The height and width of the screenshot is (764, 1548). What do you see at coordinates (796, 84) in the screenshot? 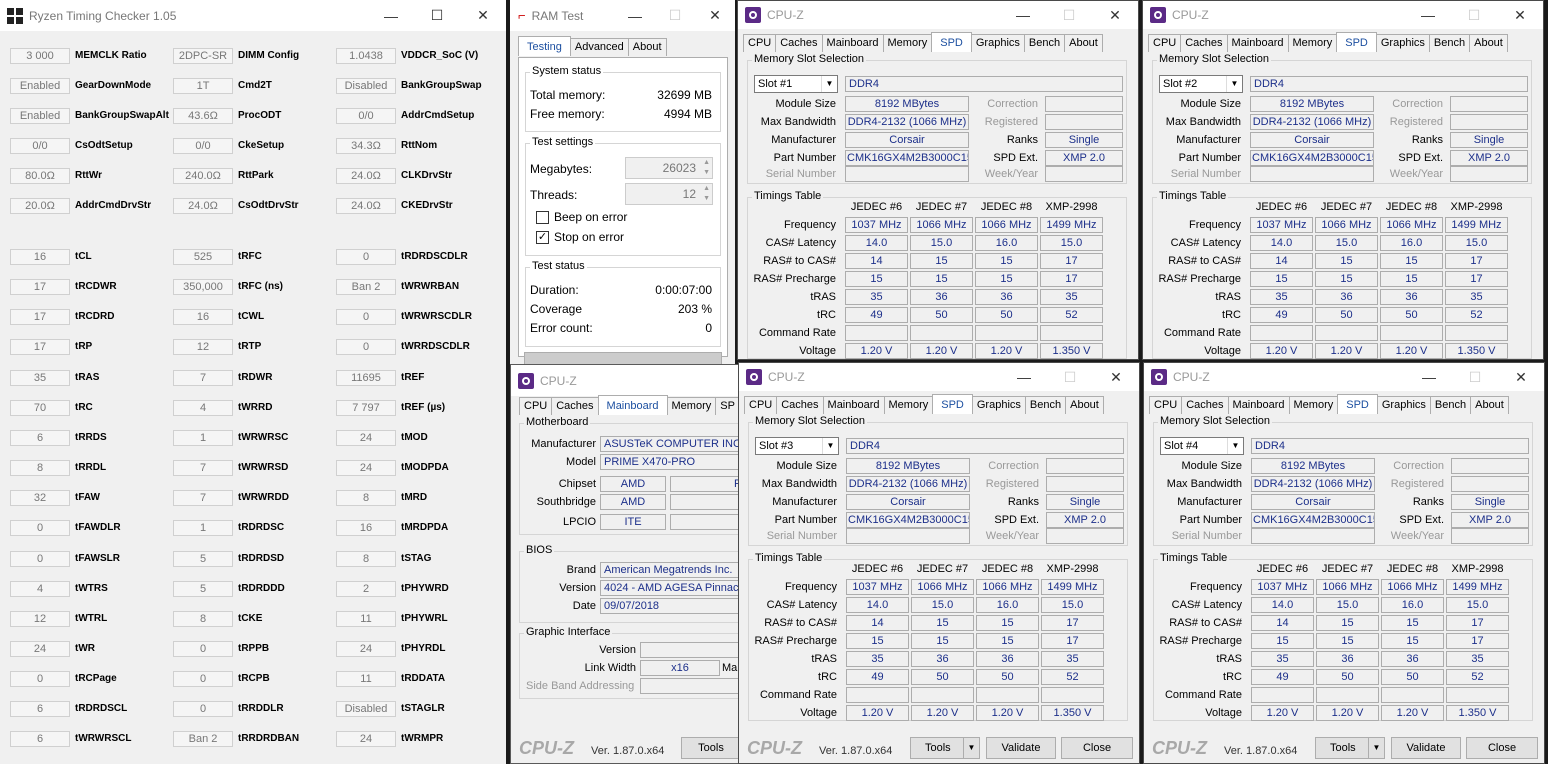
I see `slot-select: Slot #1 ▼` at bounding box center [796, 84].